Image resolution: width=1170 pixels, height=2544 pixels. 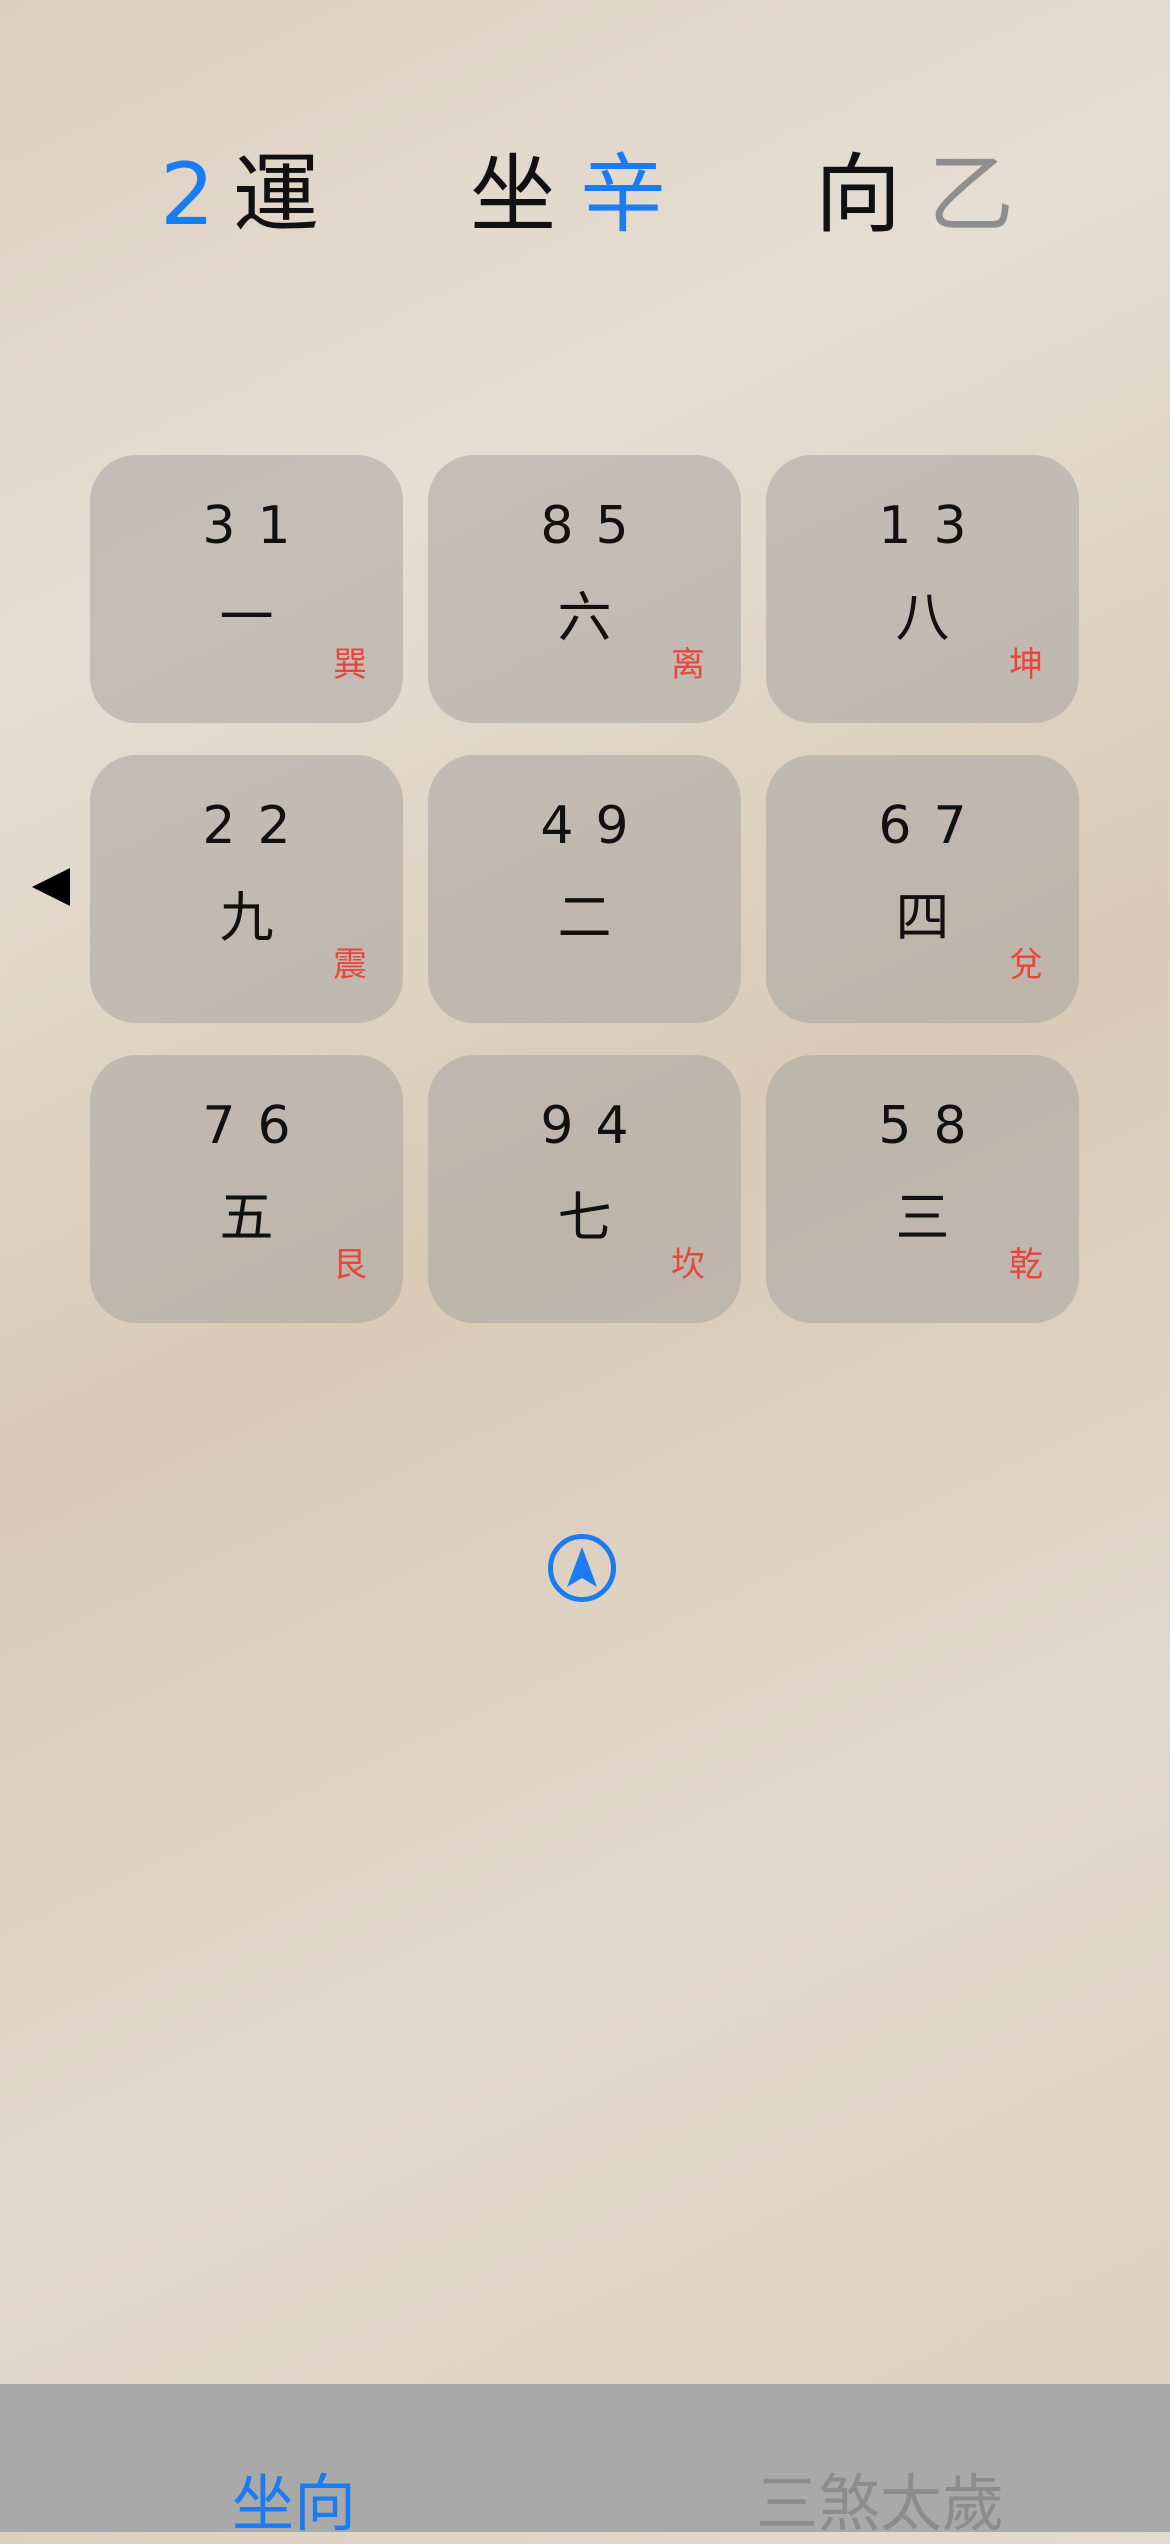 What do you see at coordinates (568, 1126) in the screenshot?
I see `mountain-star: 9` at bounding box center [568, 1126].